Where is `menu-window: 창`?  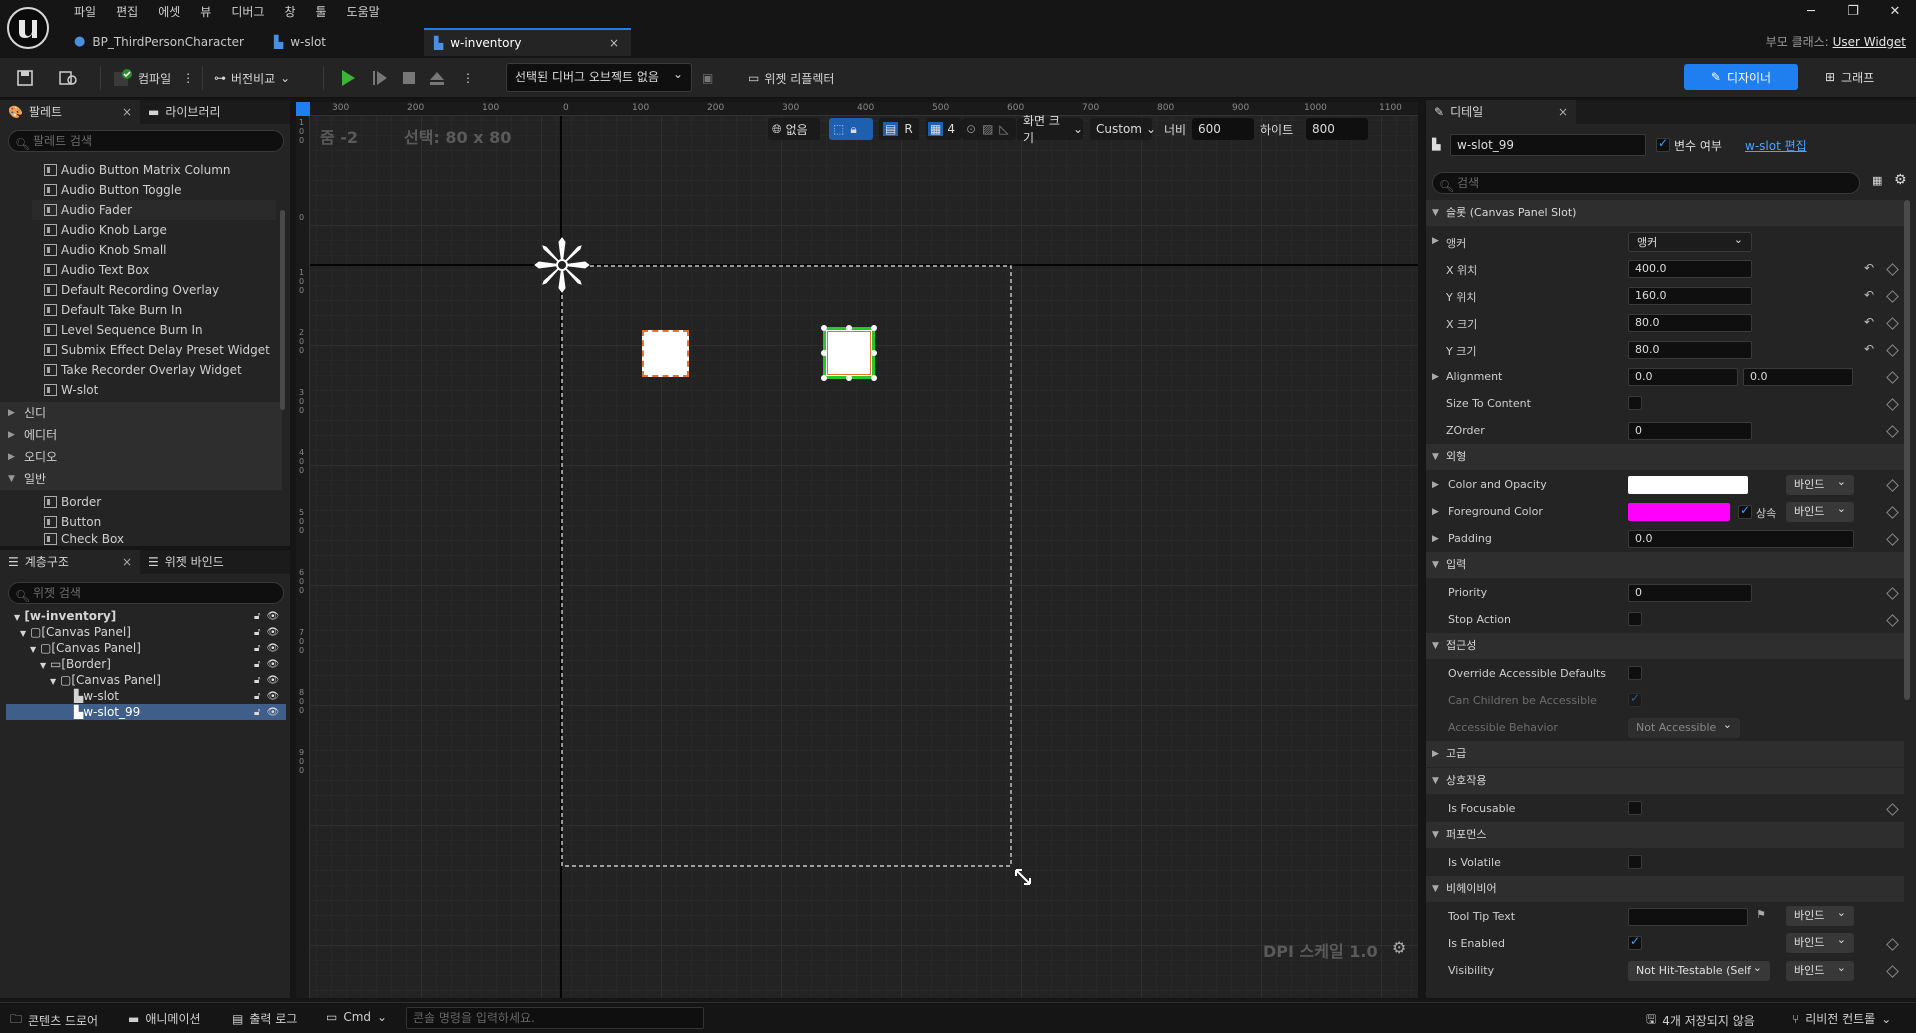
menu-window: 창 is located at coordinates (289, 12).